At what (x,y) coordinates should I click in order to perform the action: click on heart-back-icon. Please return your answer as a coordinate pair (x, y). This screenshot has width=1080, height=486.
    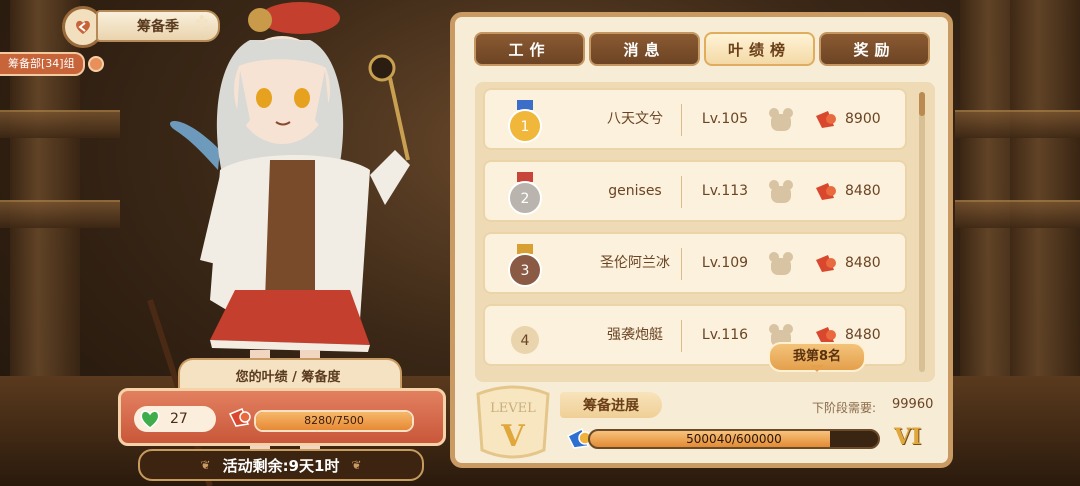
    Looking at the image, I should click on (83, 27).